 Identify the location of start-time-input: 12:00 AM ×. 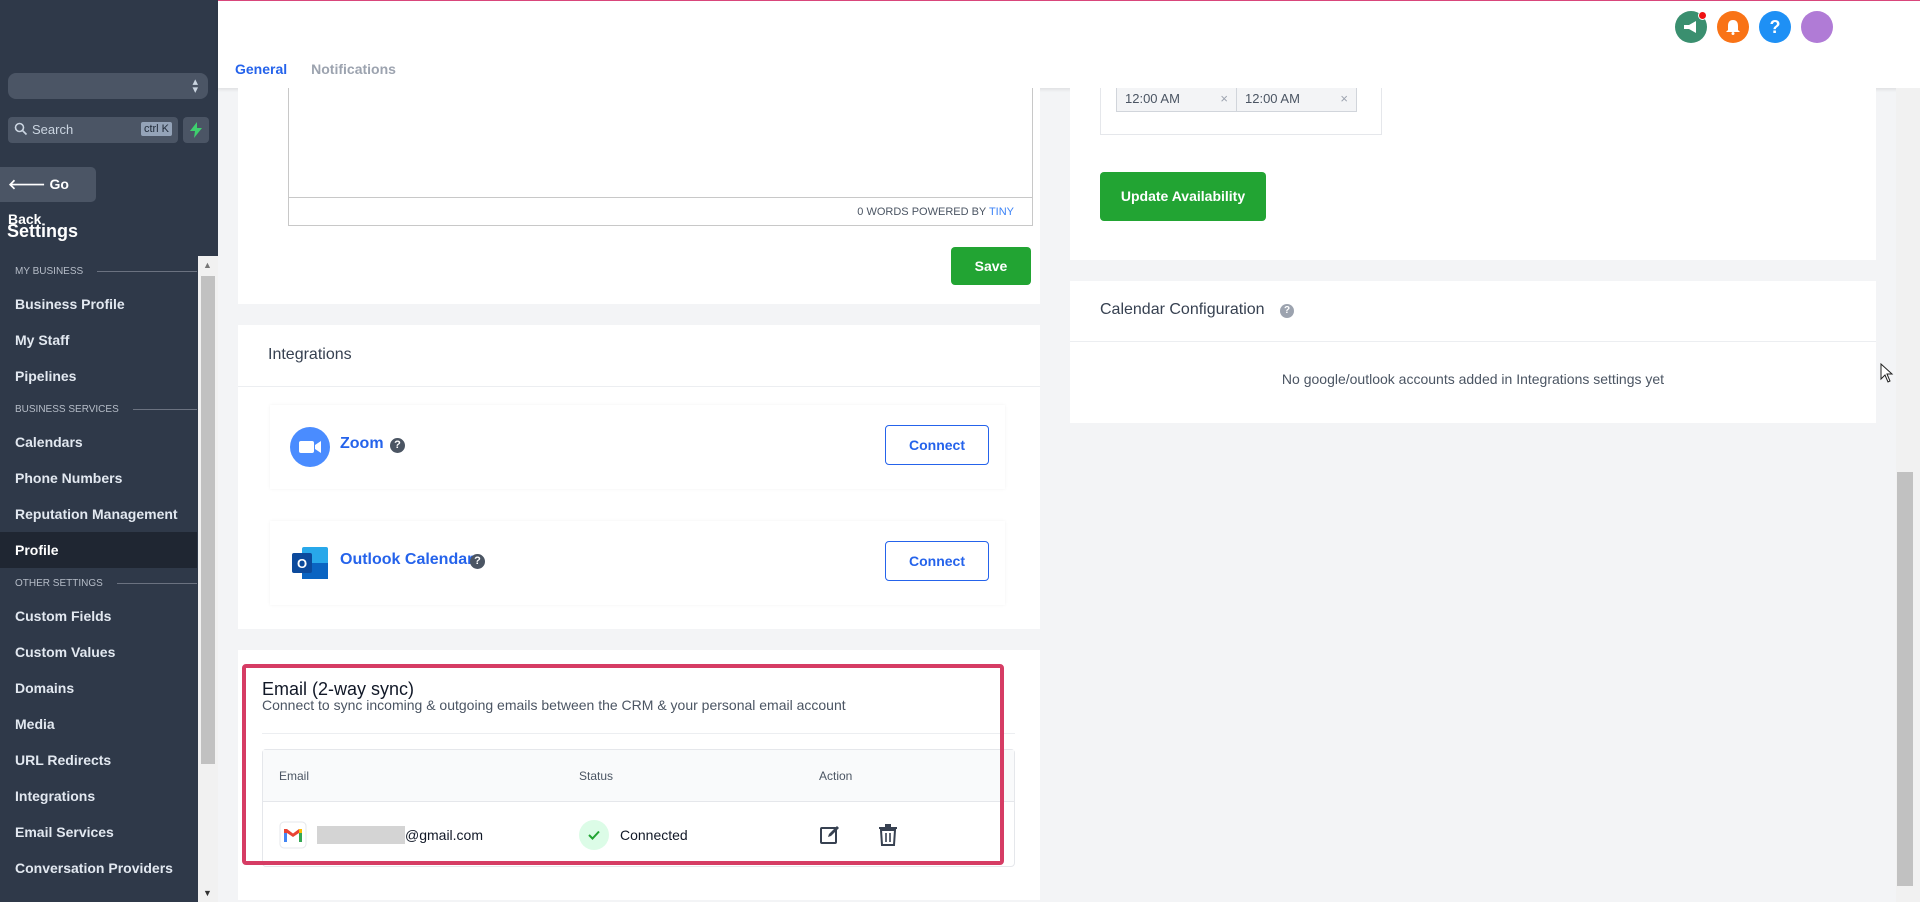
(1176, 100).